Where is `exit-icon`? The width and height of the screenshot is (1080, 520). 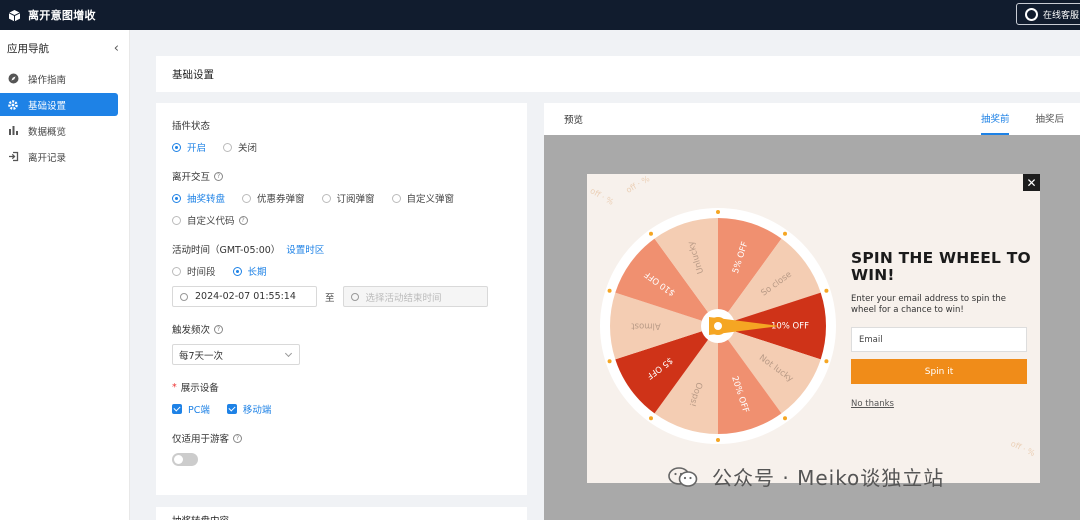 exit-icon is located at coordinates (13, 157).